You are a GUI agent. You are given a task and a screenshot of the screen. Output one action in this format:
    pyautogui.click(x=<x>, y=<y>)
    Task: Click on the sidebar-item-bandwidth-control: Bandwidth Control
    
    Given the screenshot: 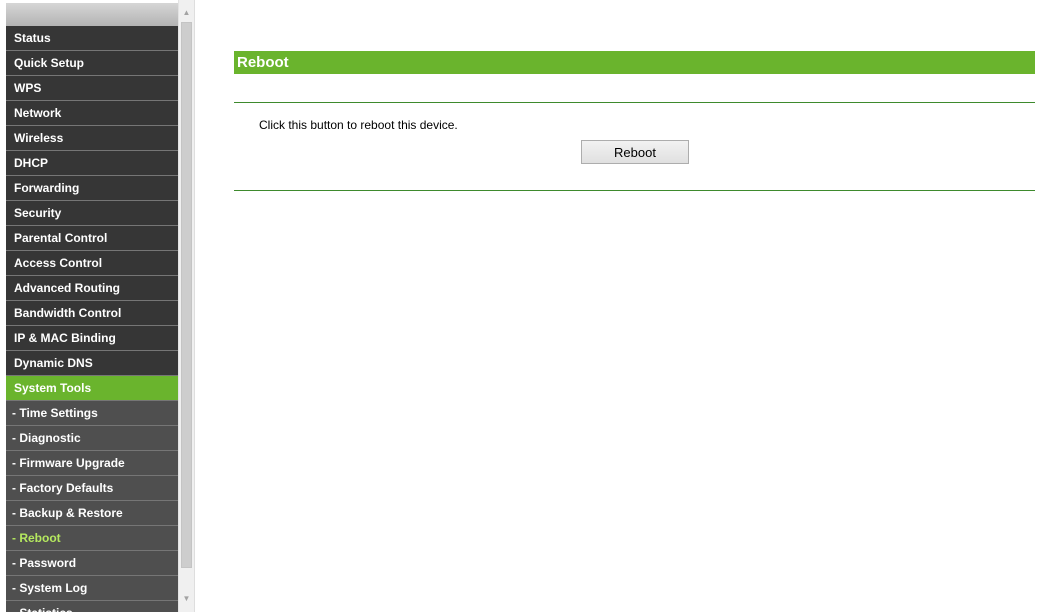 What is the action you would take?
    pyautogui.click(x=92, y=313)
    